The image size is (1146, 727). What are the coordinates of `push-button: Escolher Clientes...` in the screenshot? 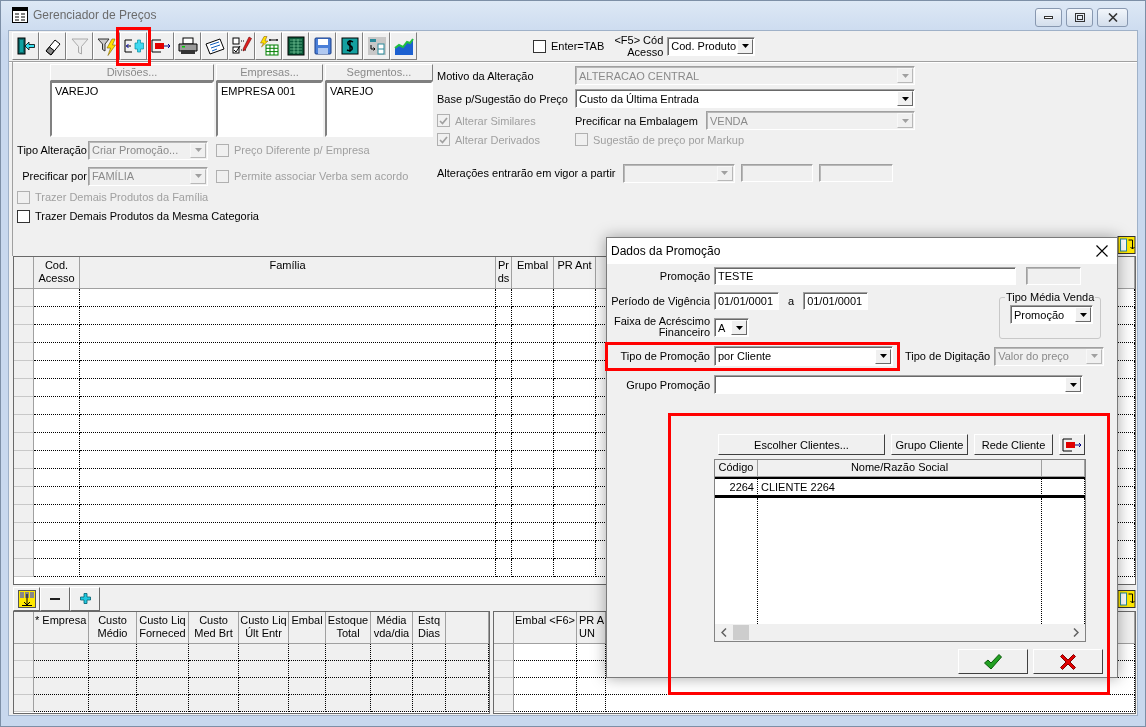 It's located at (801, 444).